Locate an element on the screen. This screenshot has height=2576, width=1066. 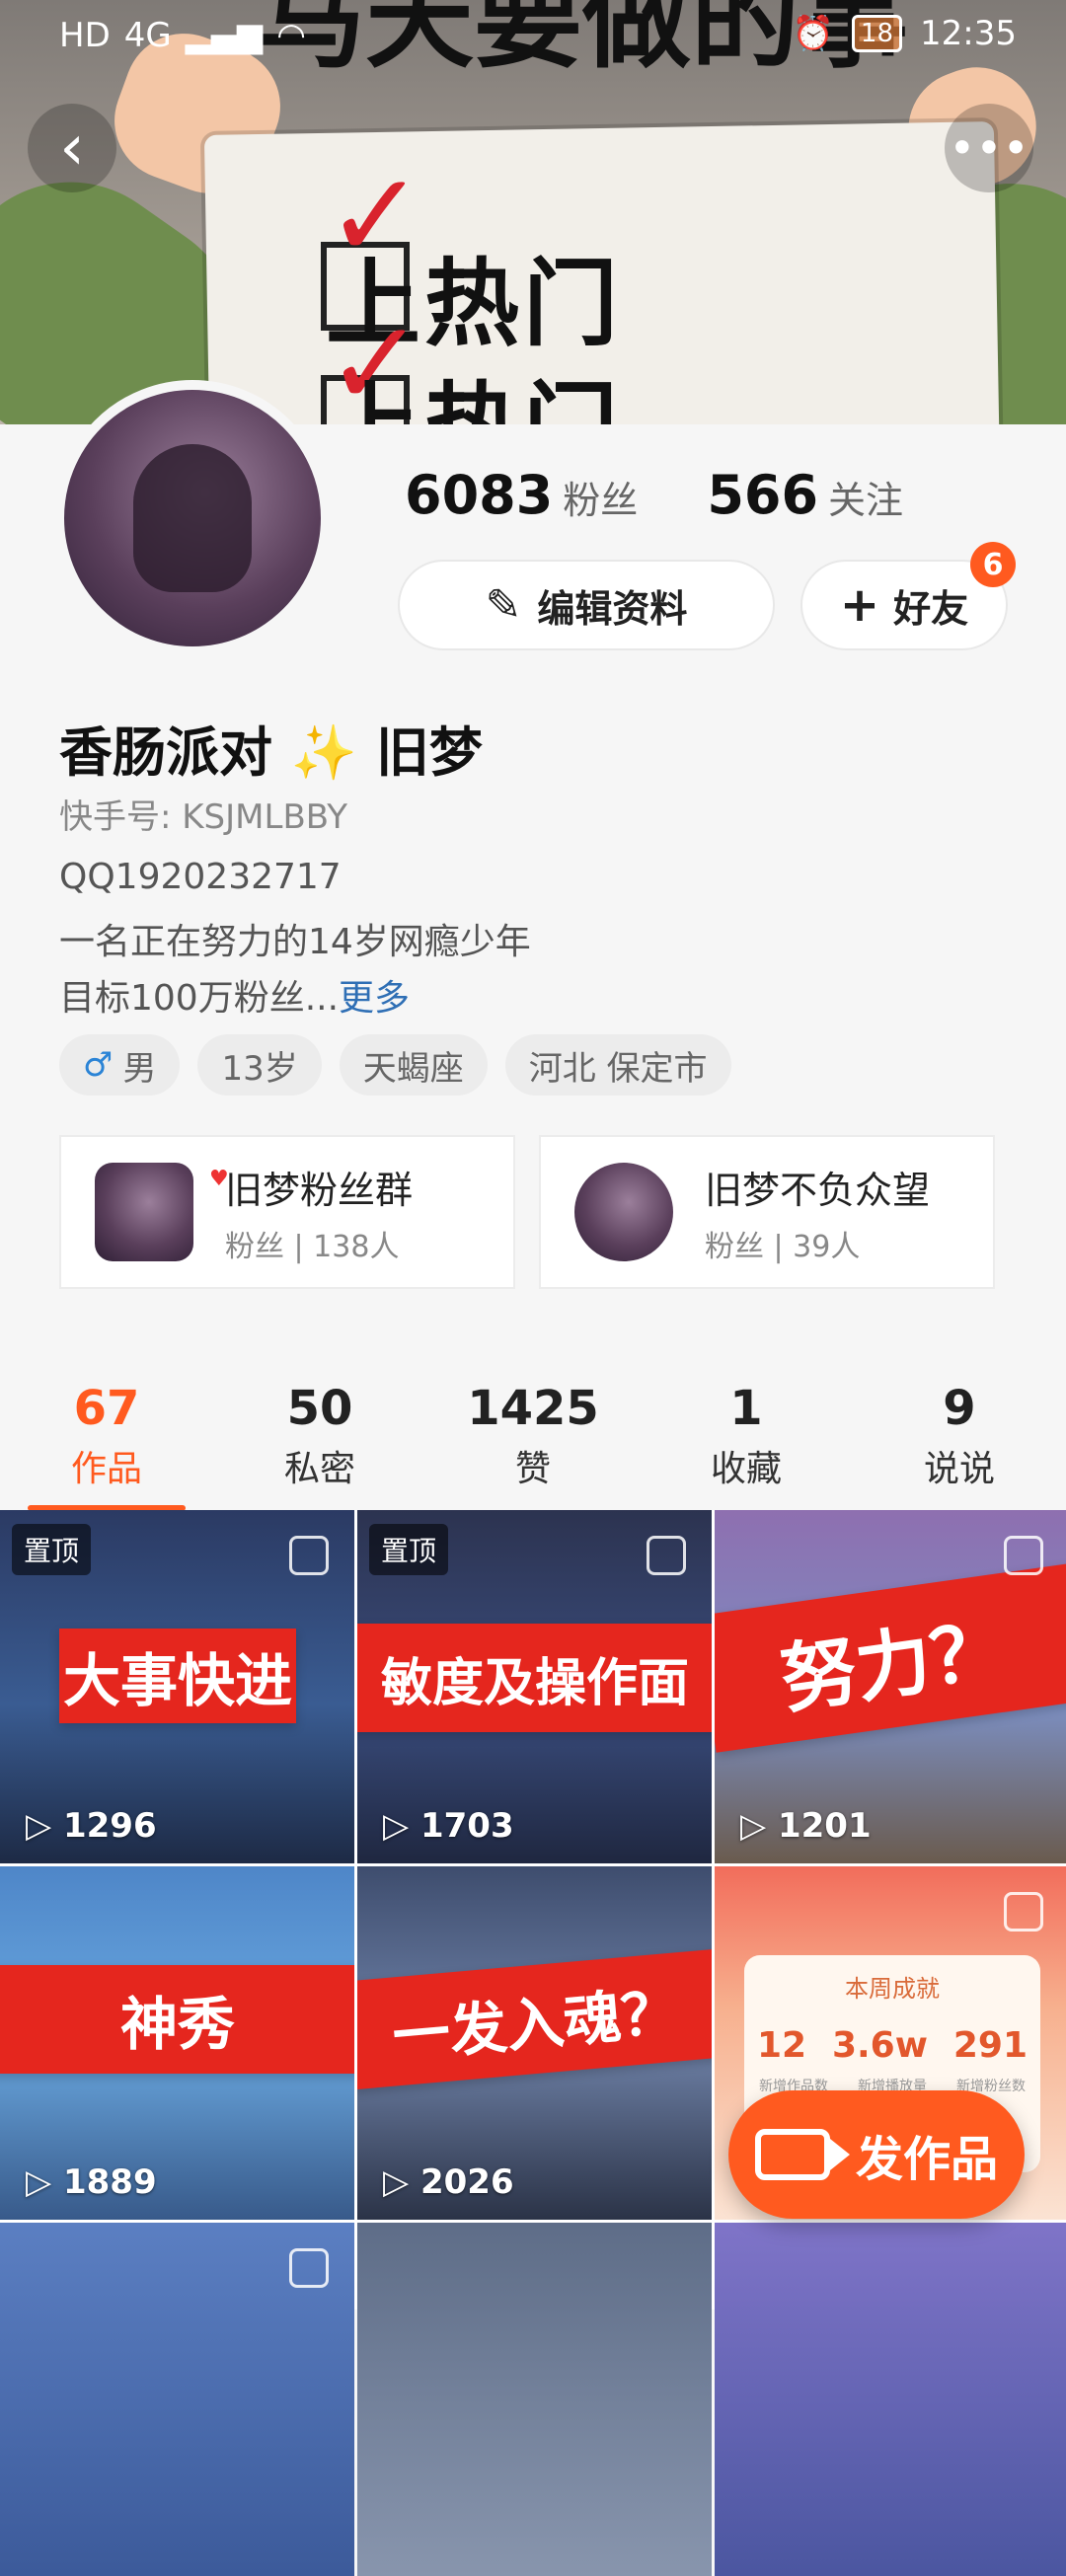
play-count: ▷ 1703 is located at coordinates (448, 1826).